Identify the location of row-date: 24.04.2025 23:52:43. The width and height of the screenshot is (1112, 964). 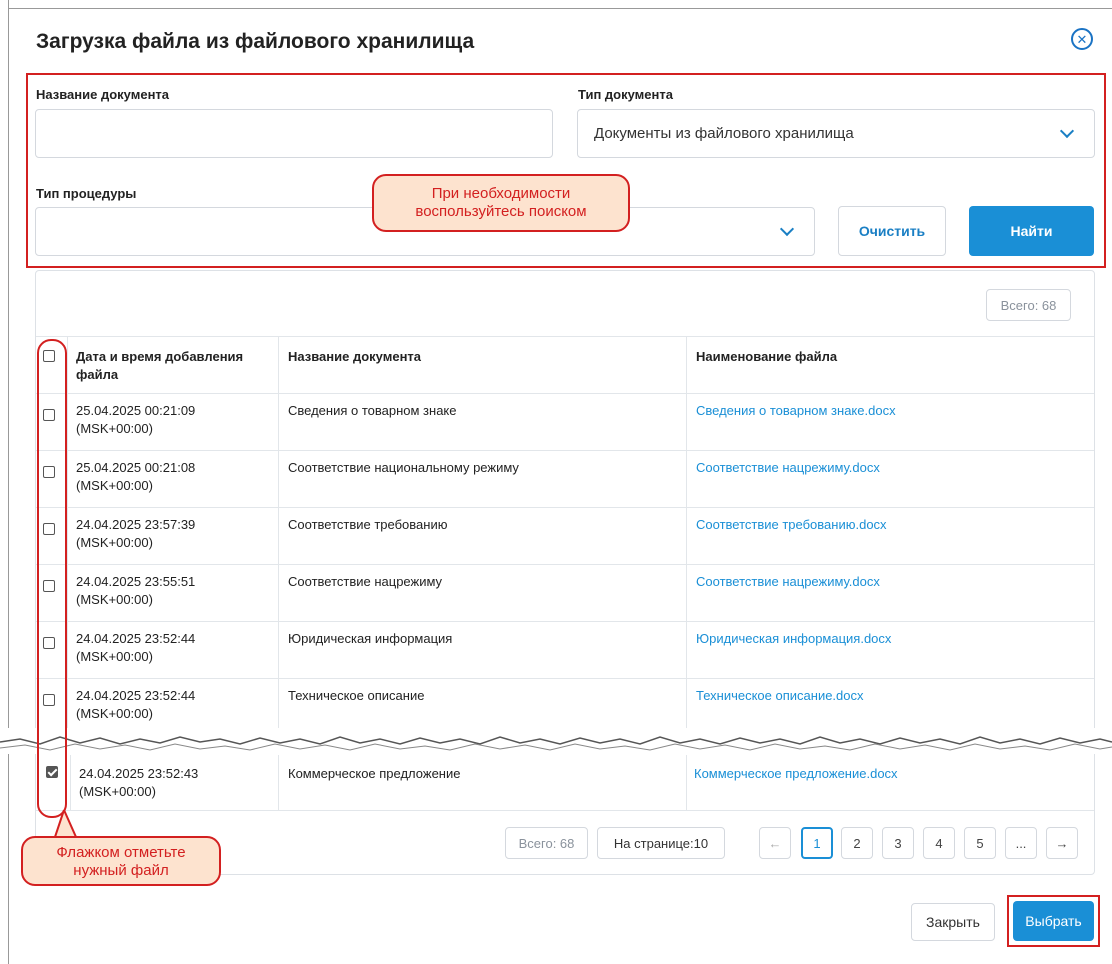
(139, 773).